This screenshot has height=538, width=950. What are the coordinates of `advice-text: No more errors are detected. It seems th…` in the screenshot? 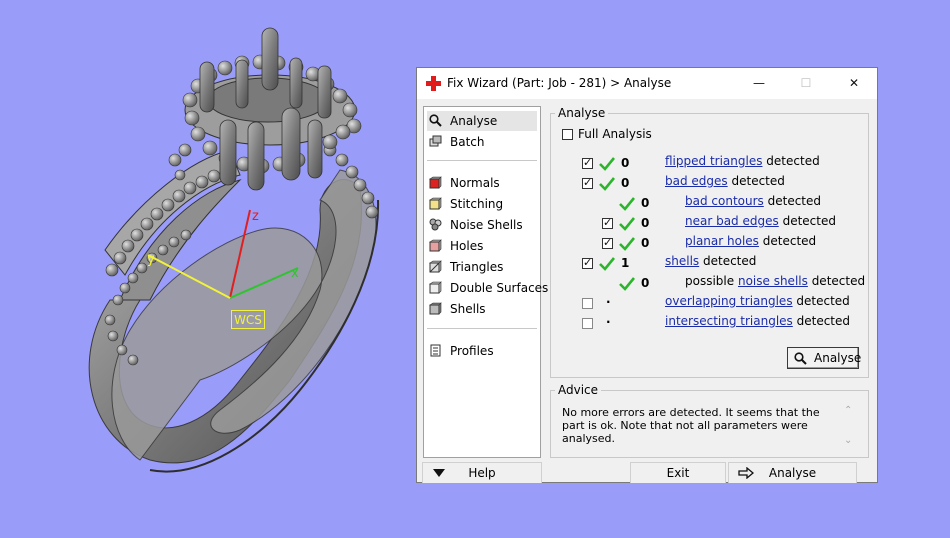 It's located at (691, 425).